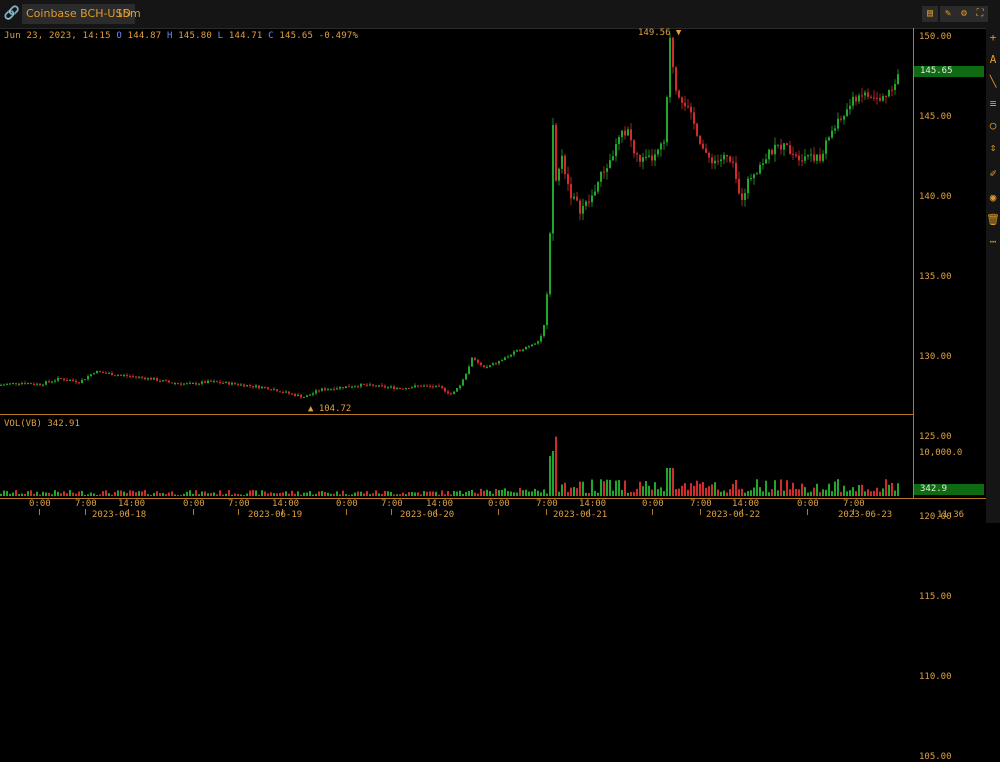 Image resolution: width=1000 pixels, height=762 pixels. Describe the element at coordinates (993, 148) in the screenshot. I see `measure-icon: ⇕` at that location.